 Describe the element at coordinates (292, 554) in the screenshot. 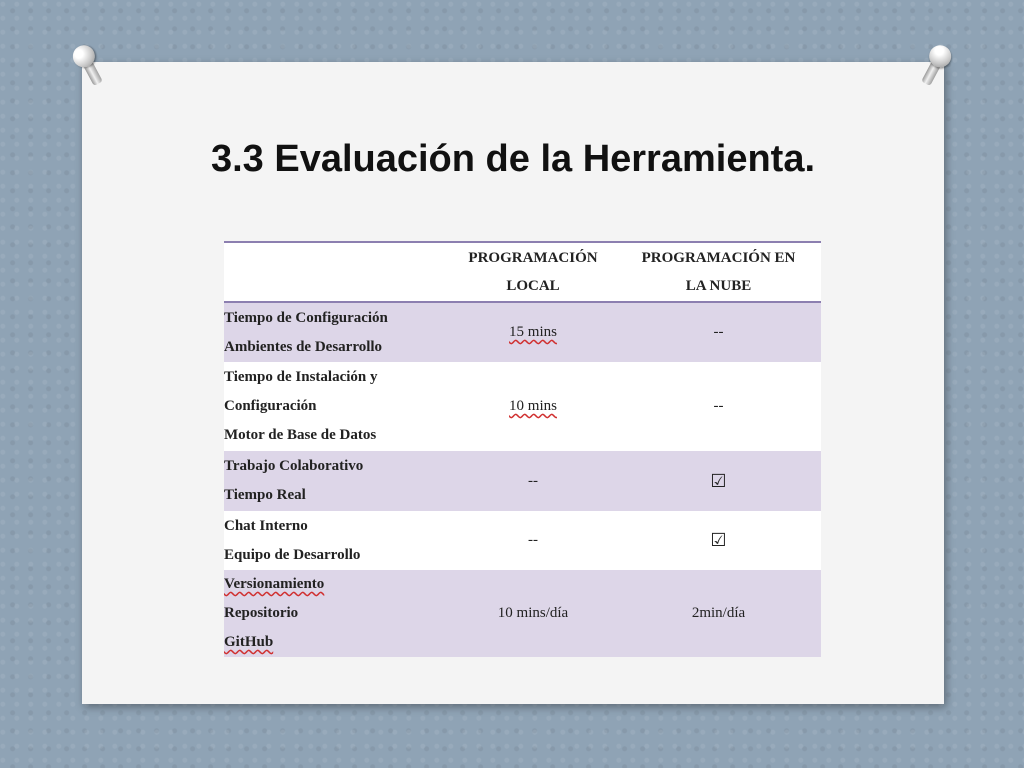

I see `row-label-line: Equipo de Desarrollo` at that location.